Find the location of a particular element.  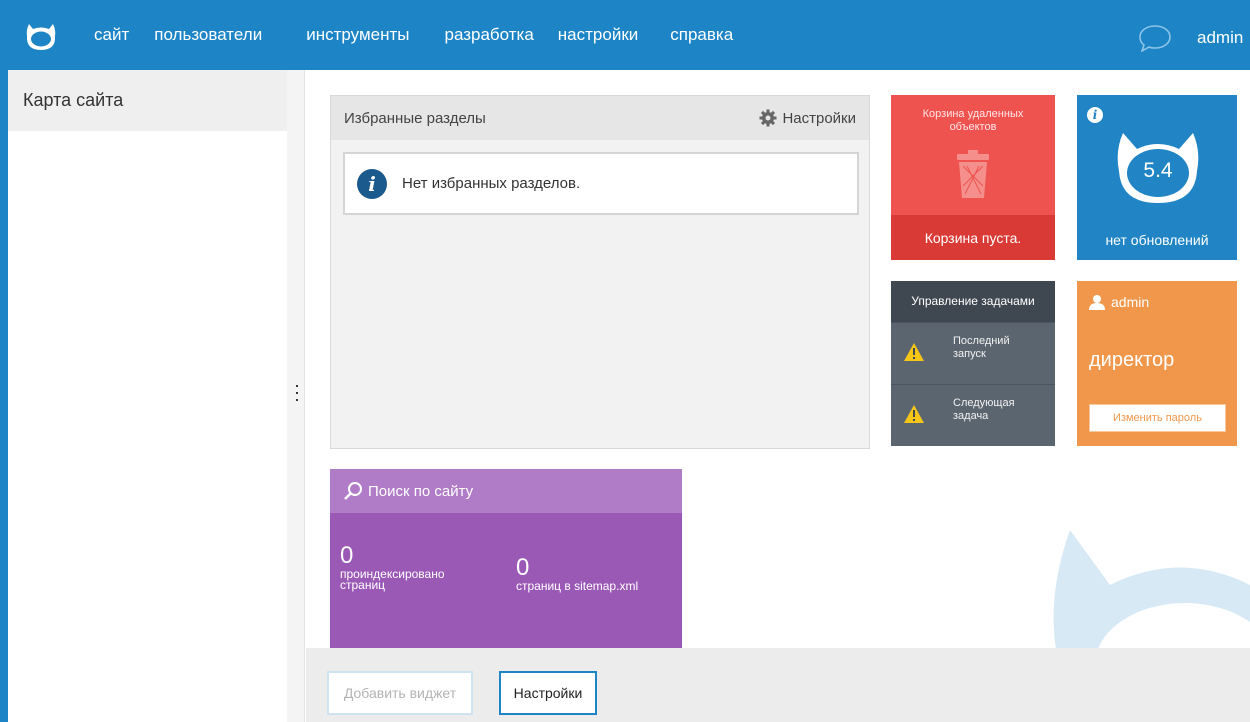

task-manager-title: Управление задачами is located at coordinates (973, 301).